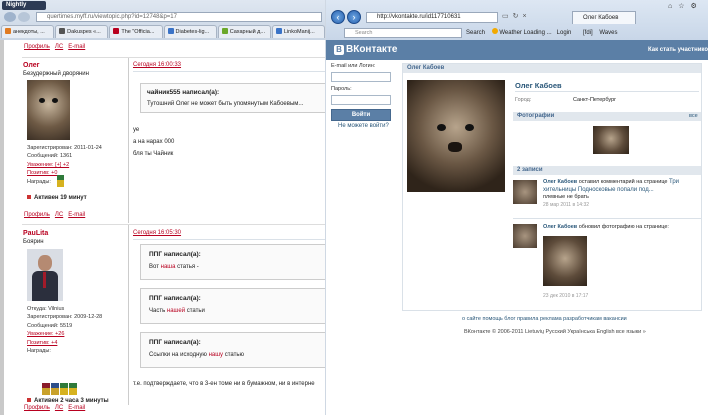  I want to click on post-links-bottom: Профиль ЛС E-mail, so click(54, 408).